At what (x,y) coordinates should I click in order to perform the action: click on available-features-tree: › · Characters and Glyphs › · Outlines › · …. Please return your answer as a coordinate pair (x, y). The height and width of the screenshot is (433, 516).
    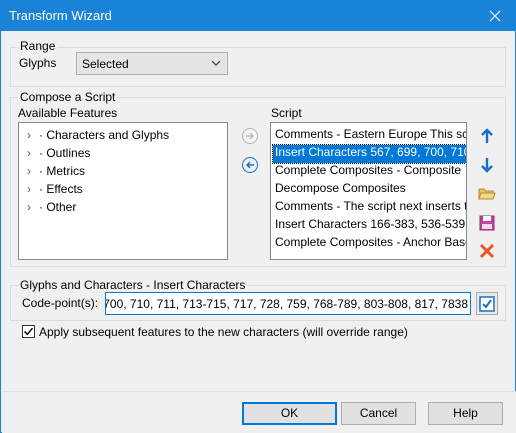
    Looking at the image, I should click on (123, 191).